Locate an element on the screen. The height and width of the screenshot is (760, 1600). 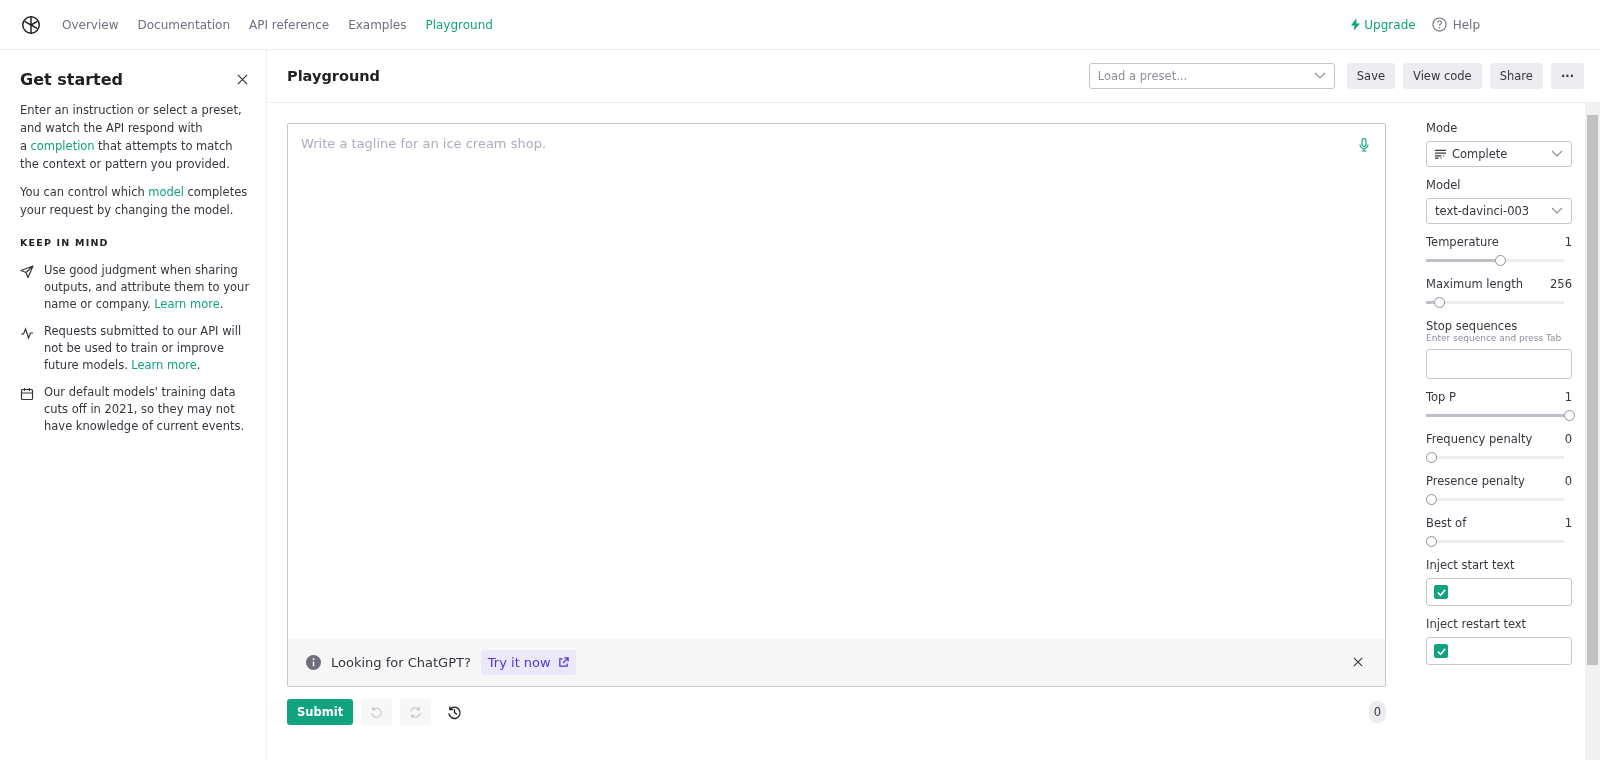
header-button: View code is located at coordinates (1442, 76).